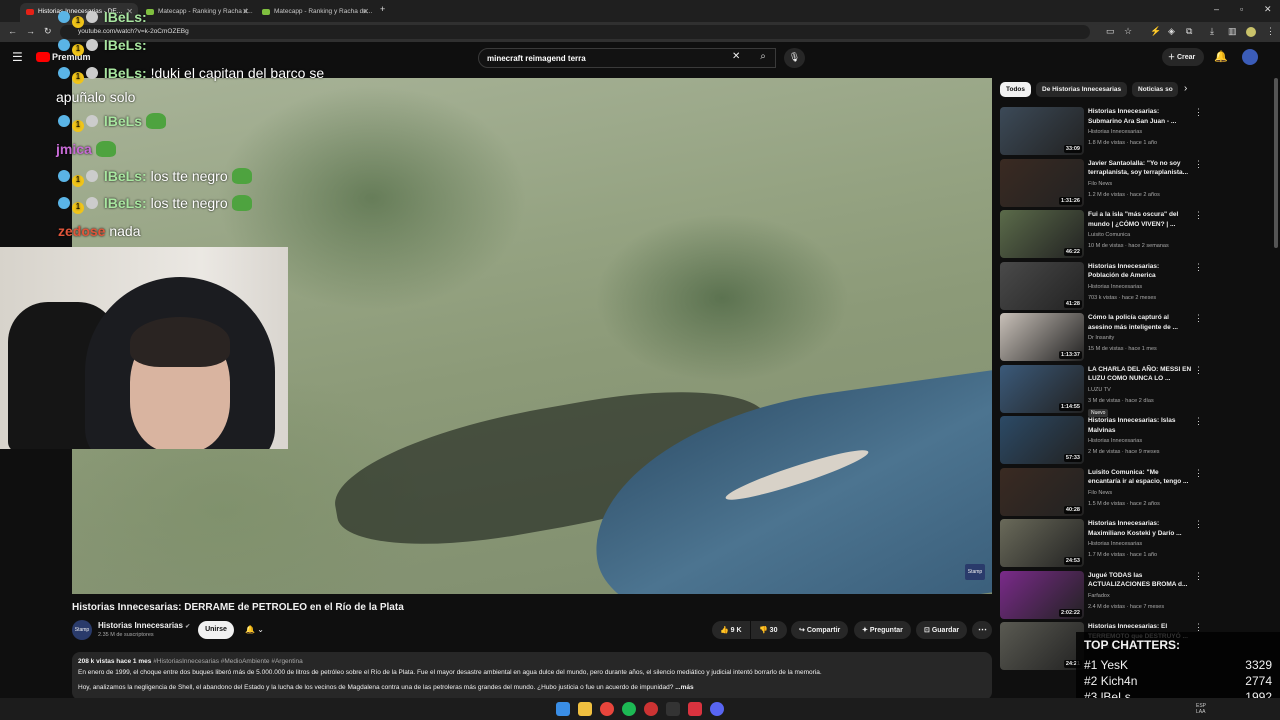 The height and width of the screenshot is (720, 1280). Describe the element at coordinates (1042, 594) in the screenshot. I see `video-thumbnail: 2:02:22` at that location.